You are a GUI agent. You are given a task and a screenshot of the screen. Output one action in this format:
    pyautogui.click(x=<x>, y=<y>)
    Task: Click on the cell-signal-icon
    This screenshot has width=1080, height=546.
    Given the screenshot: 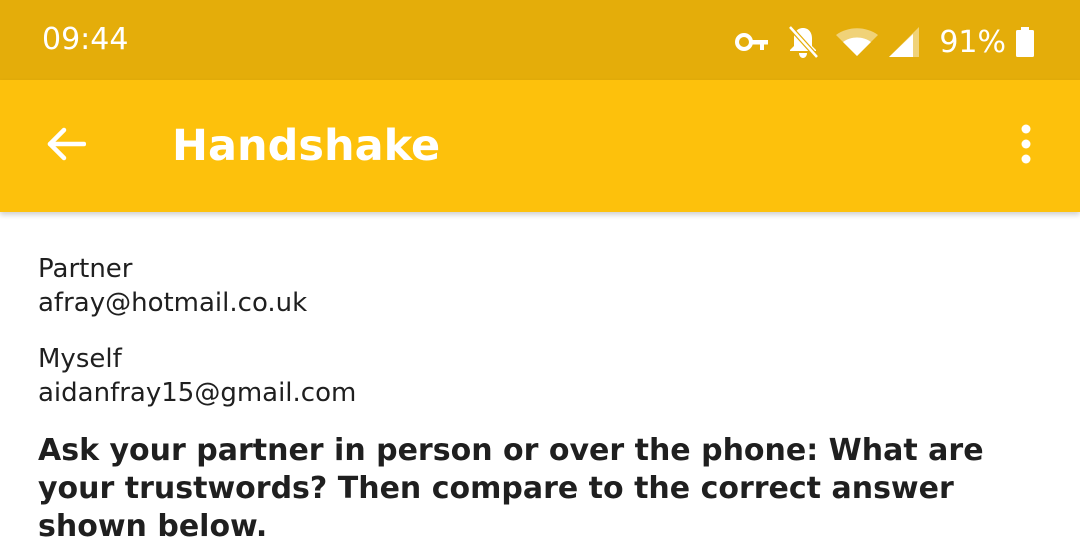 What is the action you would take?
    pyautogui.click(x=904, y=42)
    